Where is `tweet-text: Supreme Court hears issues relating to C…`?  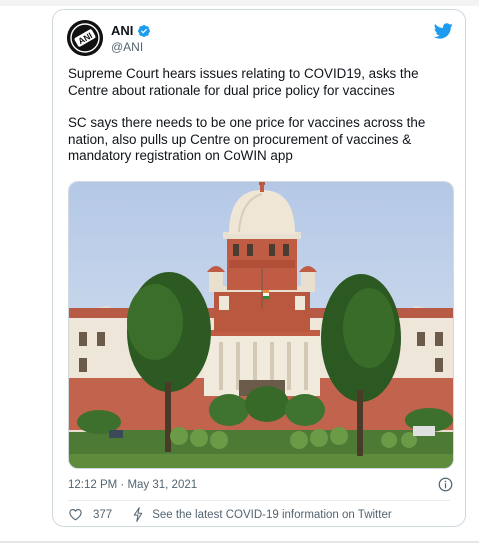 tweet-text: Supreme Court hears issues relating to C… is located at coordinates (264, 115).